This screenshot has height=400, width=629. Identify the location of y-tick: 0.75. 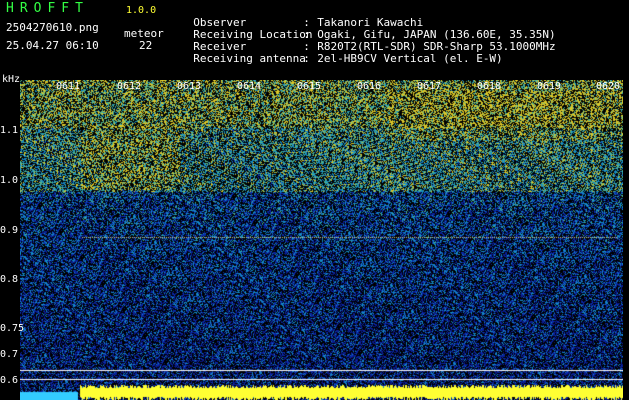
(12, 328).